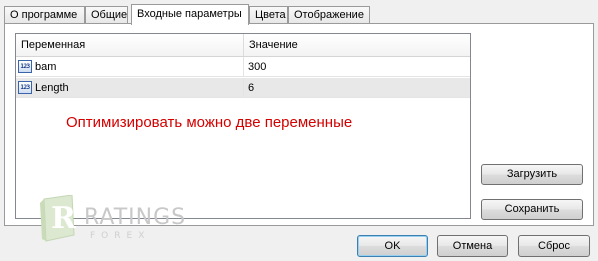 The height and width of the screenshot is (261, 598). I want to click on parameter-row-length: 123 Length 6, so click(243, 88).